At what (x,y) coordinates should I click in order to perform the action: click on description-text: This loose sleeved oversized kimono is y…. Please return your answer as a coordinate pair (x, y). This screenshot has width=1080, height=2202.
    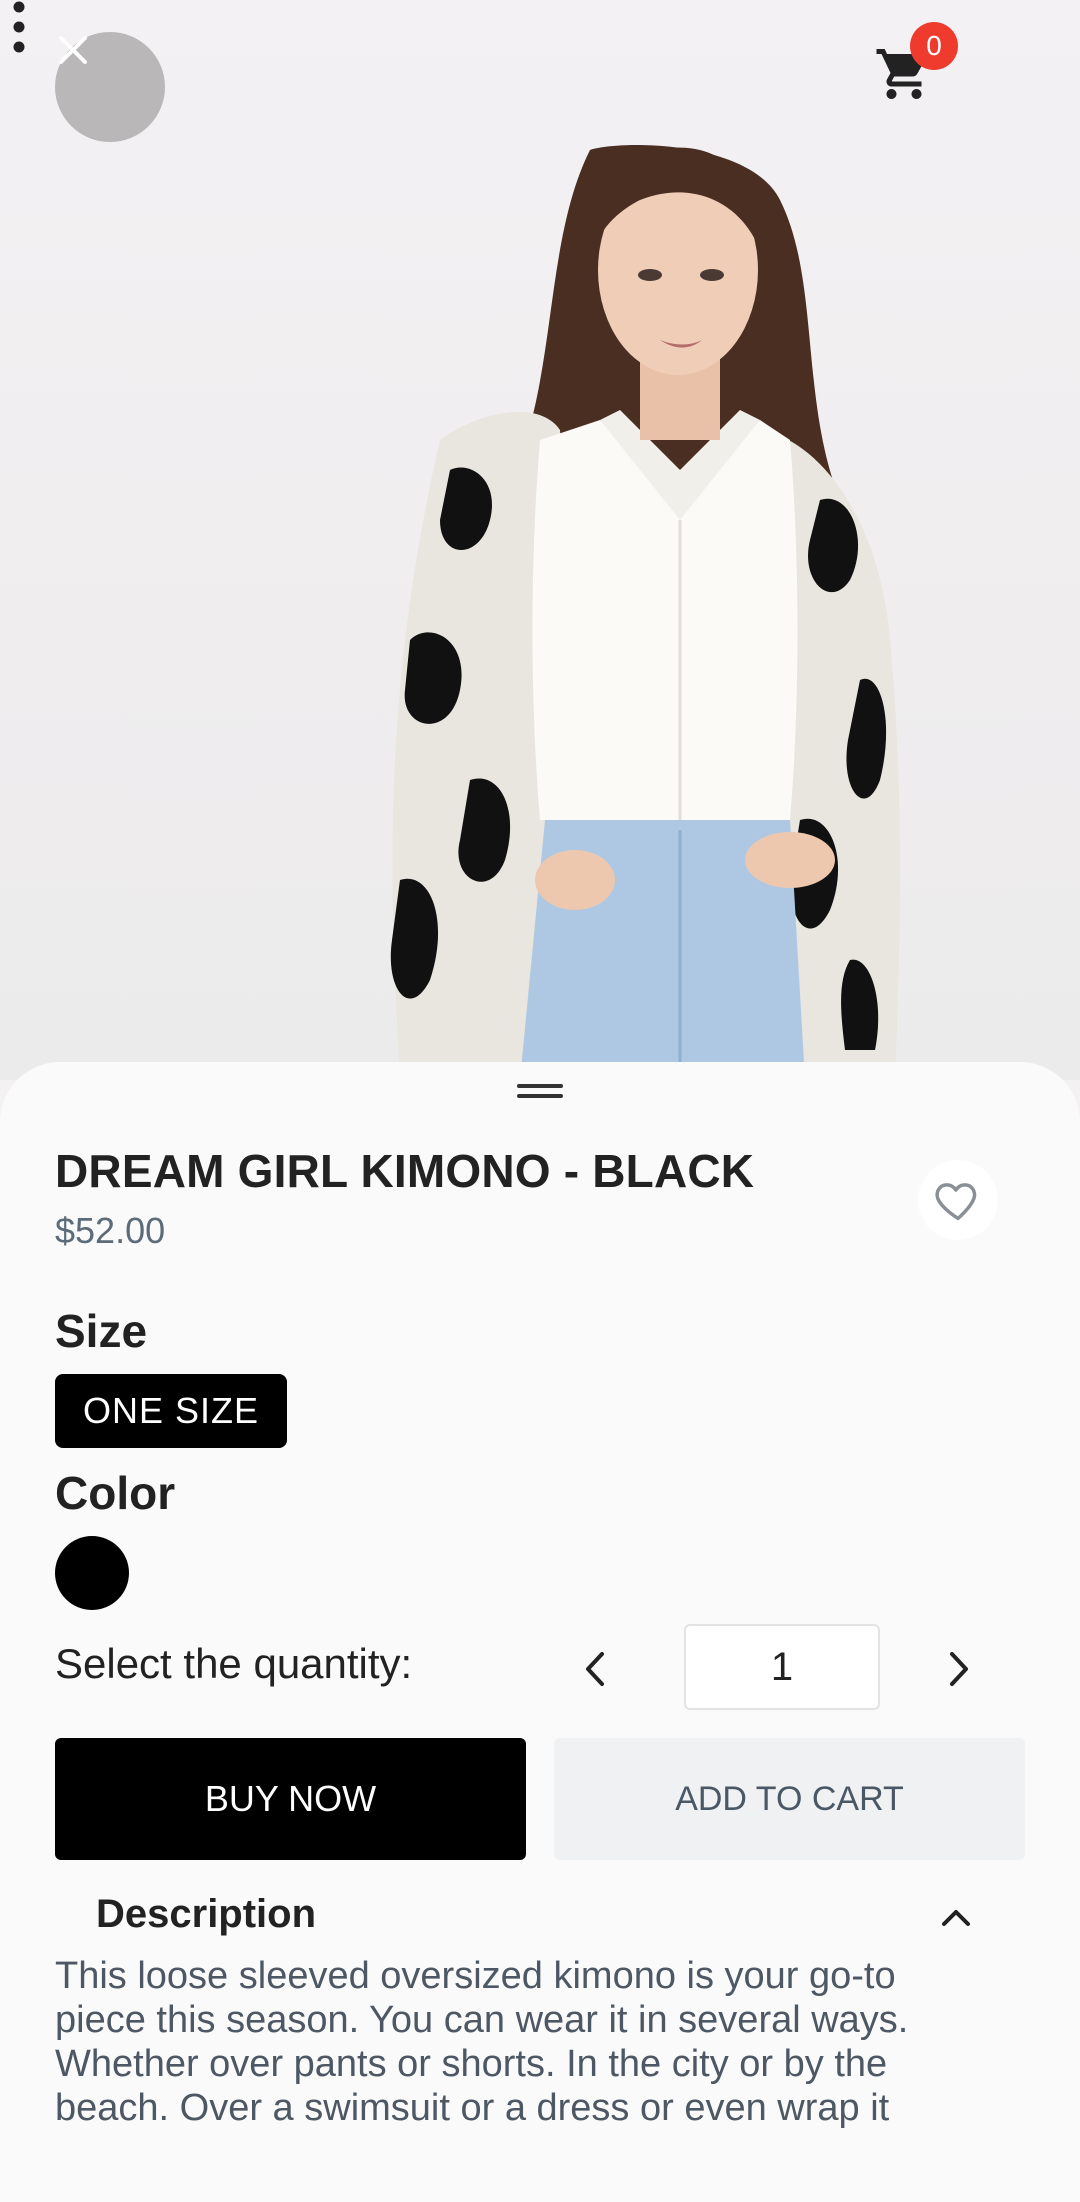
    Looking at the image, I should click on (482, 2042).